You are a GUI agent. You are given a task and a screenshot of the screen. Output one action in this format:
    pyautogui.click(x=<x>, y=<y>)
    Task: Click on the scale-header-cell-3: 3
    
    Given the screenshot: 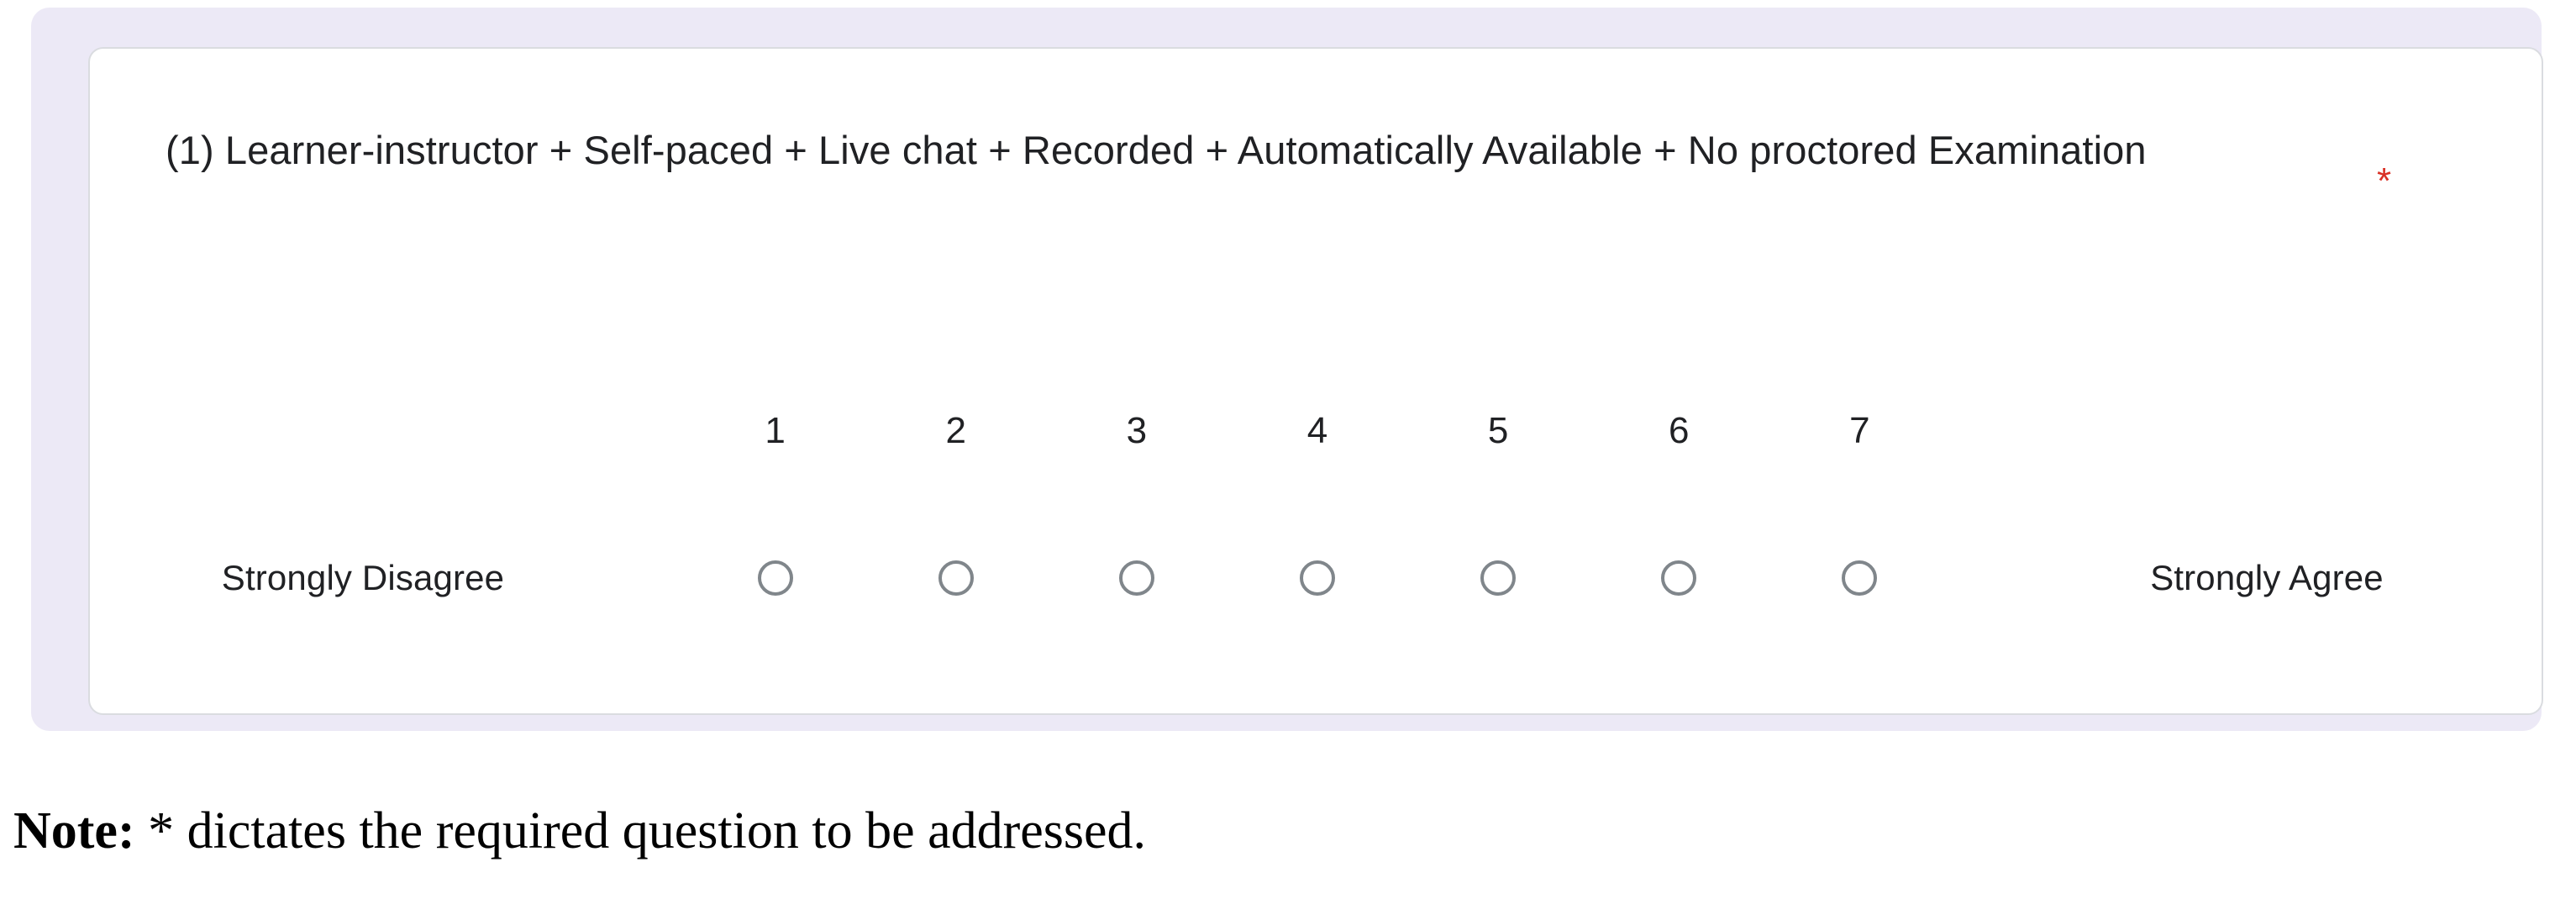 What is the action you would take?
    pyautogui.click(x=1136, y=431)
    